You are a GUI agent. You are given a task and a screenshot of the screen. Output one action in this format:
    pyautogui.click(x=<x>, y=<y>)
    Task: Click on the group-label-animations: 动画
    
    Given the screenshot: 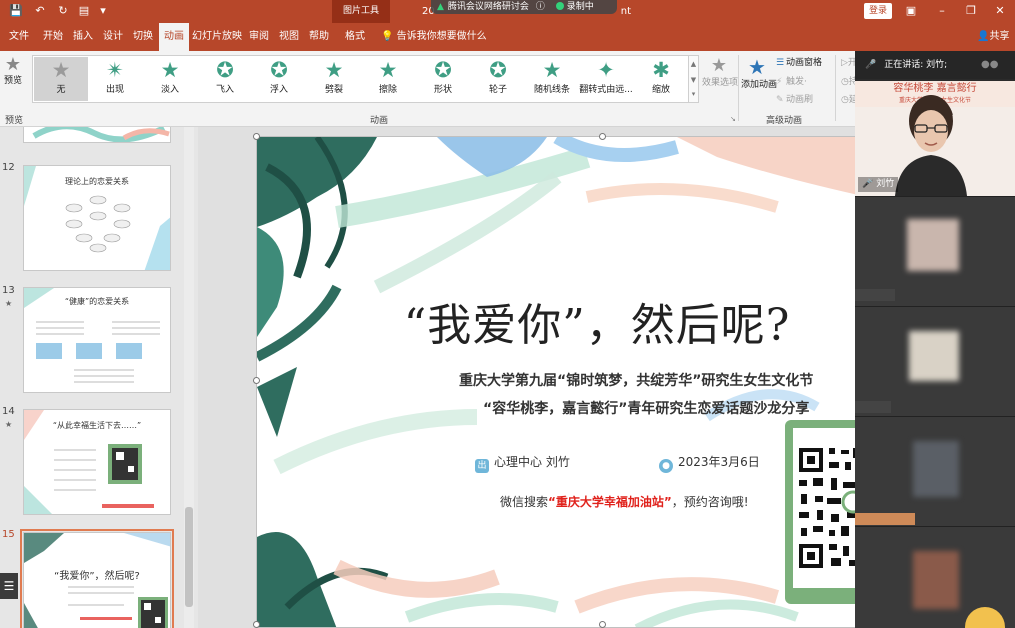 What is the action you would take?
    pyautogui.click(x=379, y=121)
    